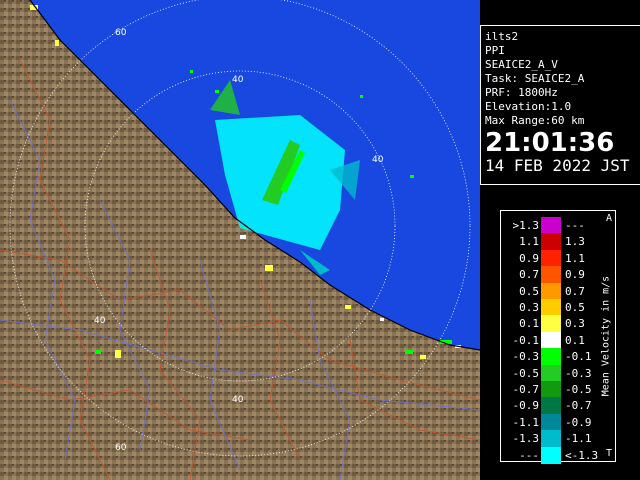 The width and height of the screenshot is (640, 480). Describe the element at coordinates (526, 389) in the screenshot. I see `legend-low-value: -0.7` at that location.